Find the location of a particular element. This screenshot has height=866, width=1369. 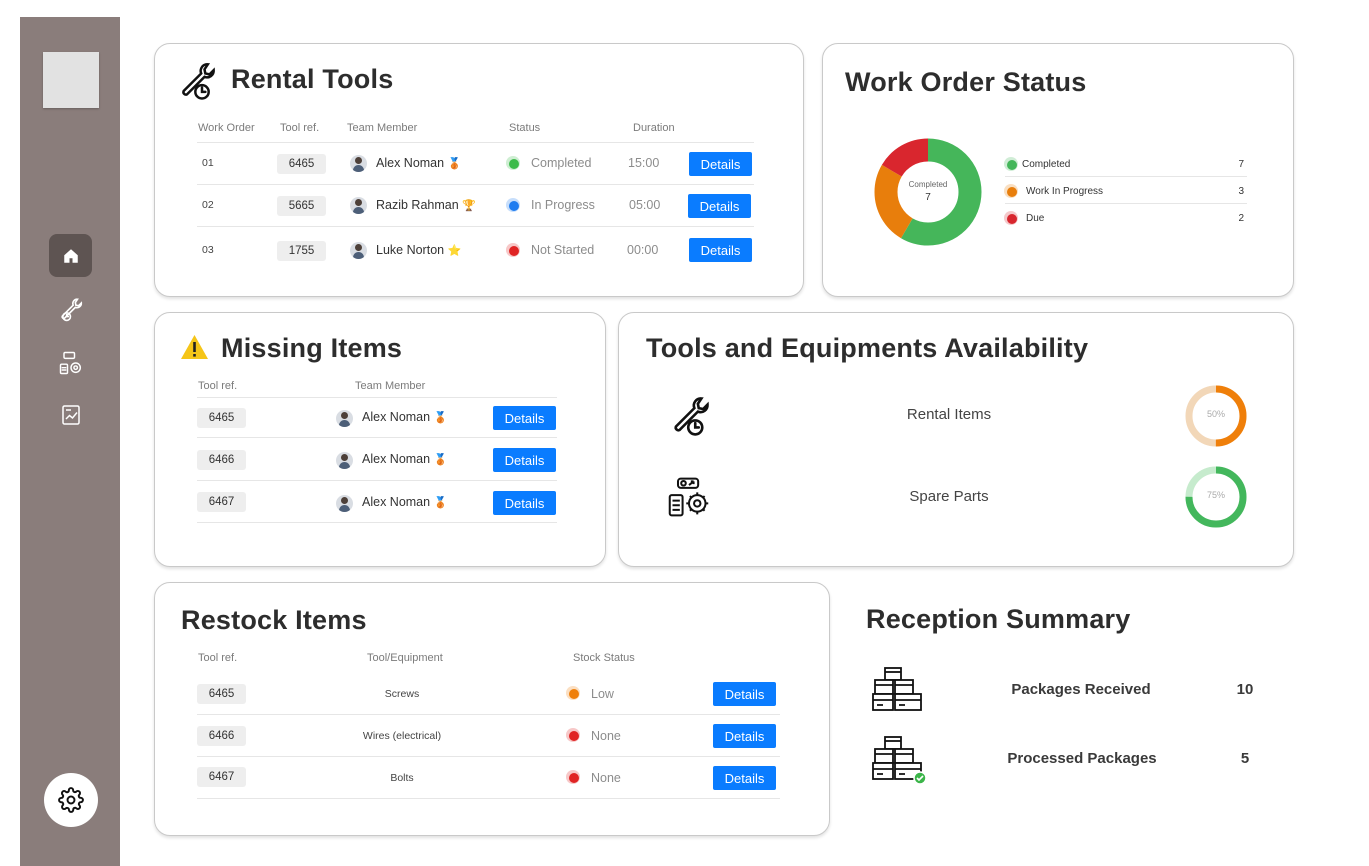

restock-items-title: Restock Items is located at coordinates (274, 620).